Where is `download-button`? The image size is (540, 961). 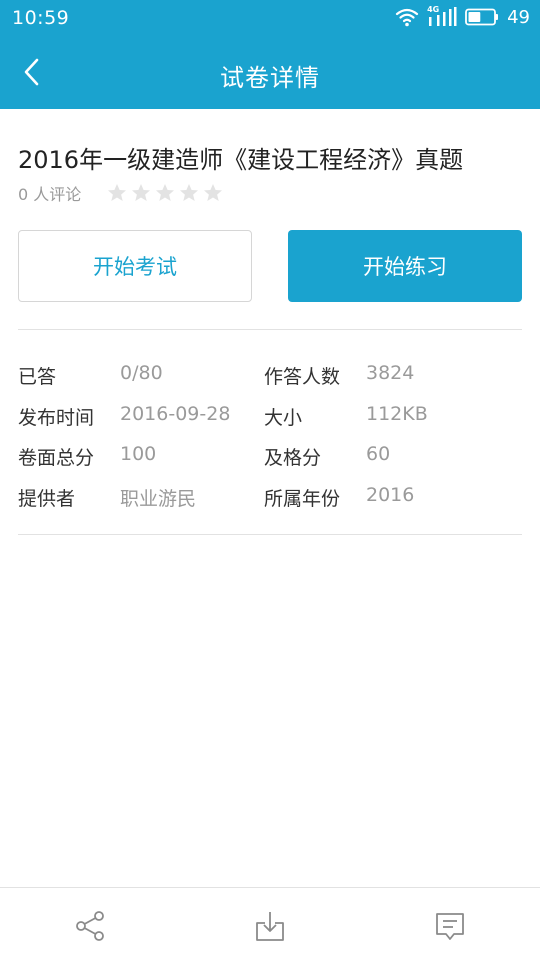
download-button is located at coordinates (270, 926).